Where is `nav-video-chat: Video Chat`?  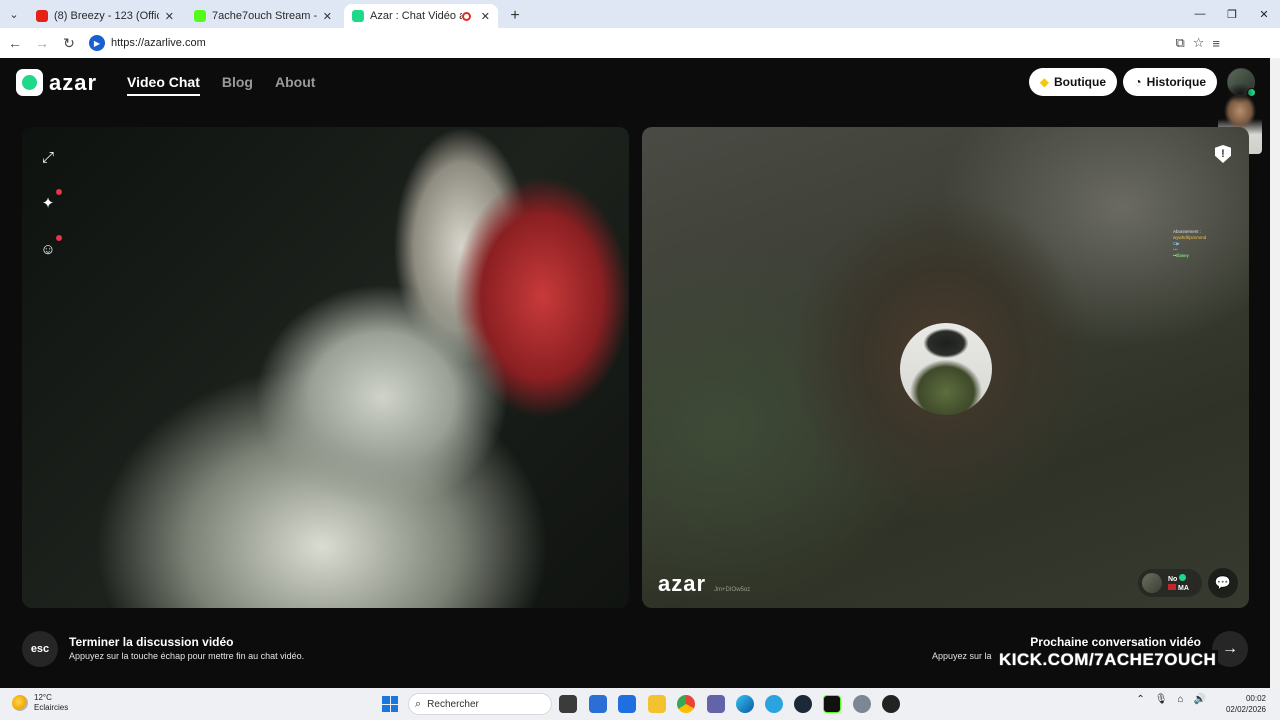
nav-video-chat: Video Chat is located at coordinates (163, 85).